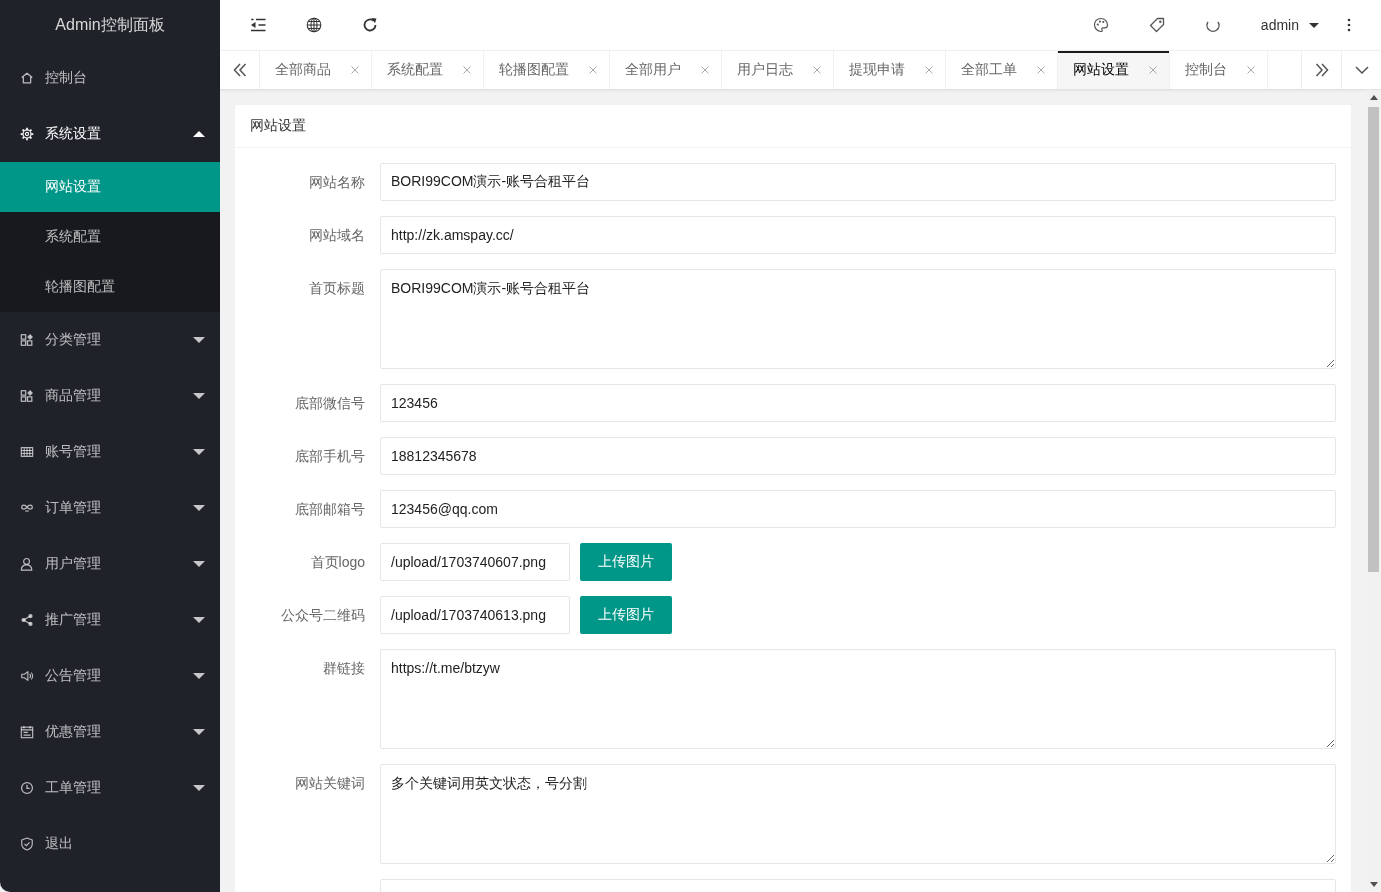  What do you see at coordinates (27, 134) in the screenshot?
I see `gear-icon` at bounding box center [27, 134].